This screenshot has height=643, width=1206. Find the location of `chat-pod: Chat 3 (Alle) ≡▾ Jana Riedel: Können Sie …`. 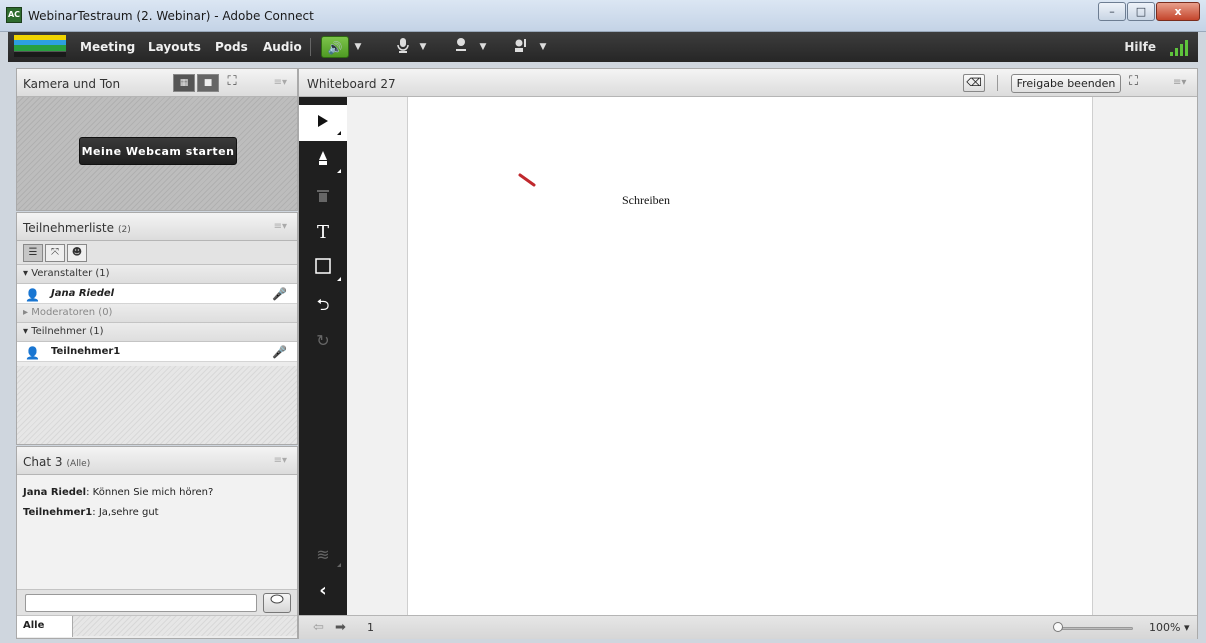

chat-pod: Chat 3 (Alle) ≡▾ Jana Riedel: Können Sie … is located at coordinates (157, 542).